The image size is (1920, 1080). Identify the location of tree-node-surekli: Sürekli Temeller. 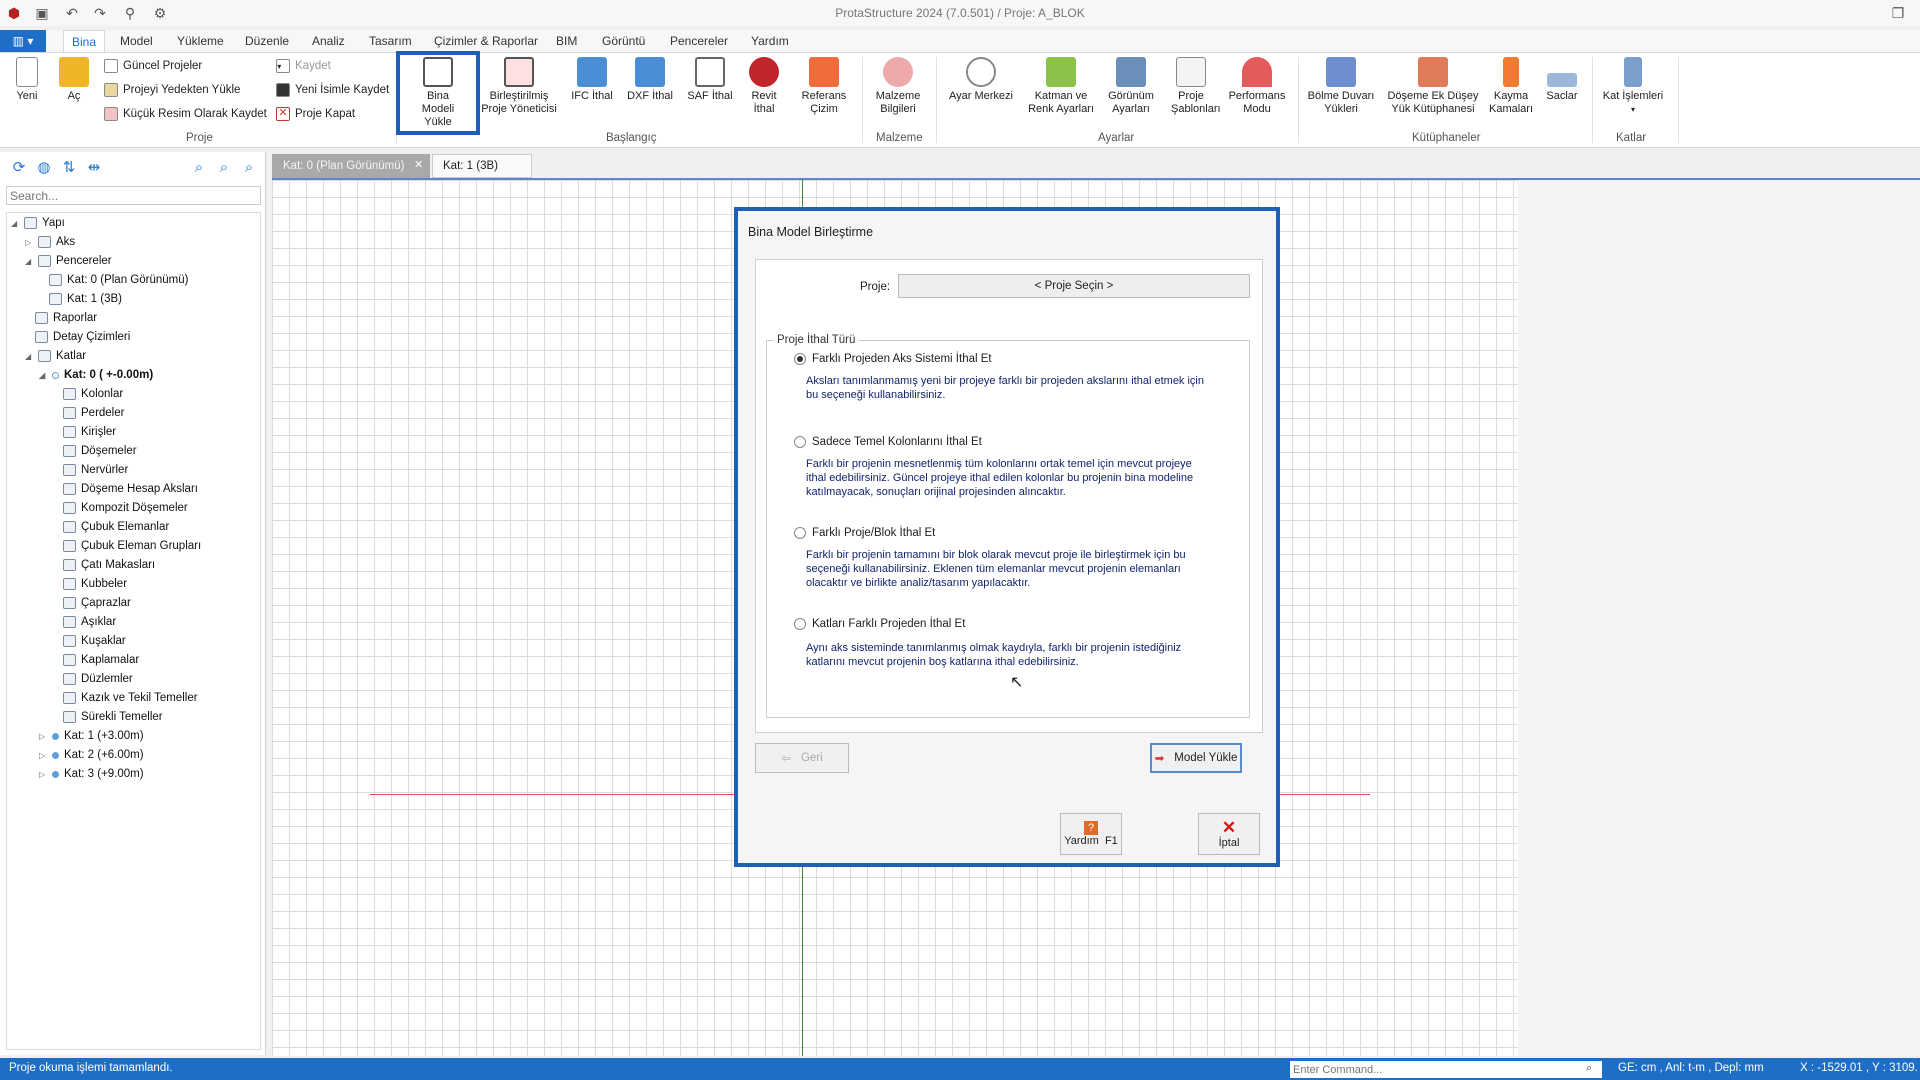
(113, 717).